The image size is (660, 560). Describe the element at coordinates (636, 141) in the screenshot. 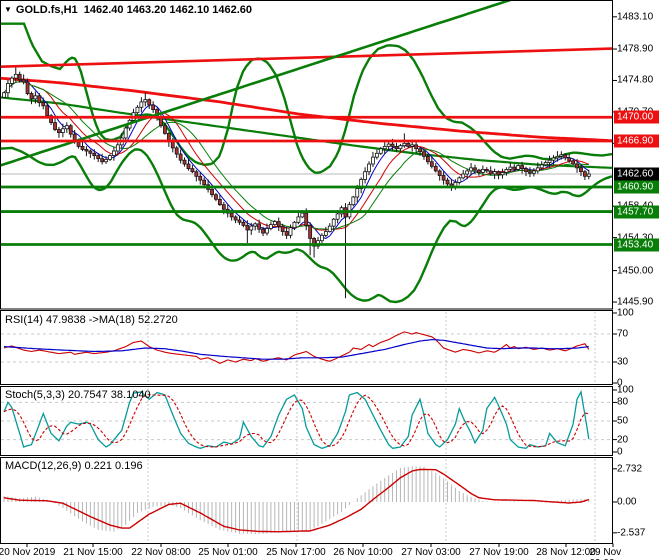

I see `price-badge-resistance: 1466.90` at that location.